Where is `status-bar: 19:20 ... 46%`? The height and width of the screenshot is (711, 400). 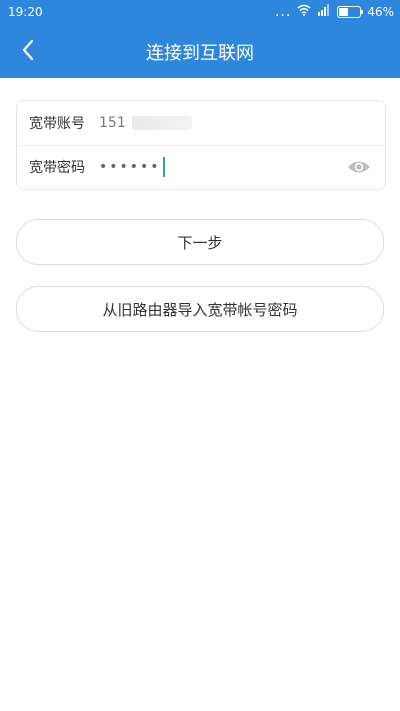
status-bar: 19:20 ... 46% is located at coordinates (200, 12).